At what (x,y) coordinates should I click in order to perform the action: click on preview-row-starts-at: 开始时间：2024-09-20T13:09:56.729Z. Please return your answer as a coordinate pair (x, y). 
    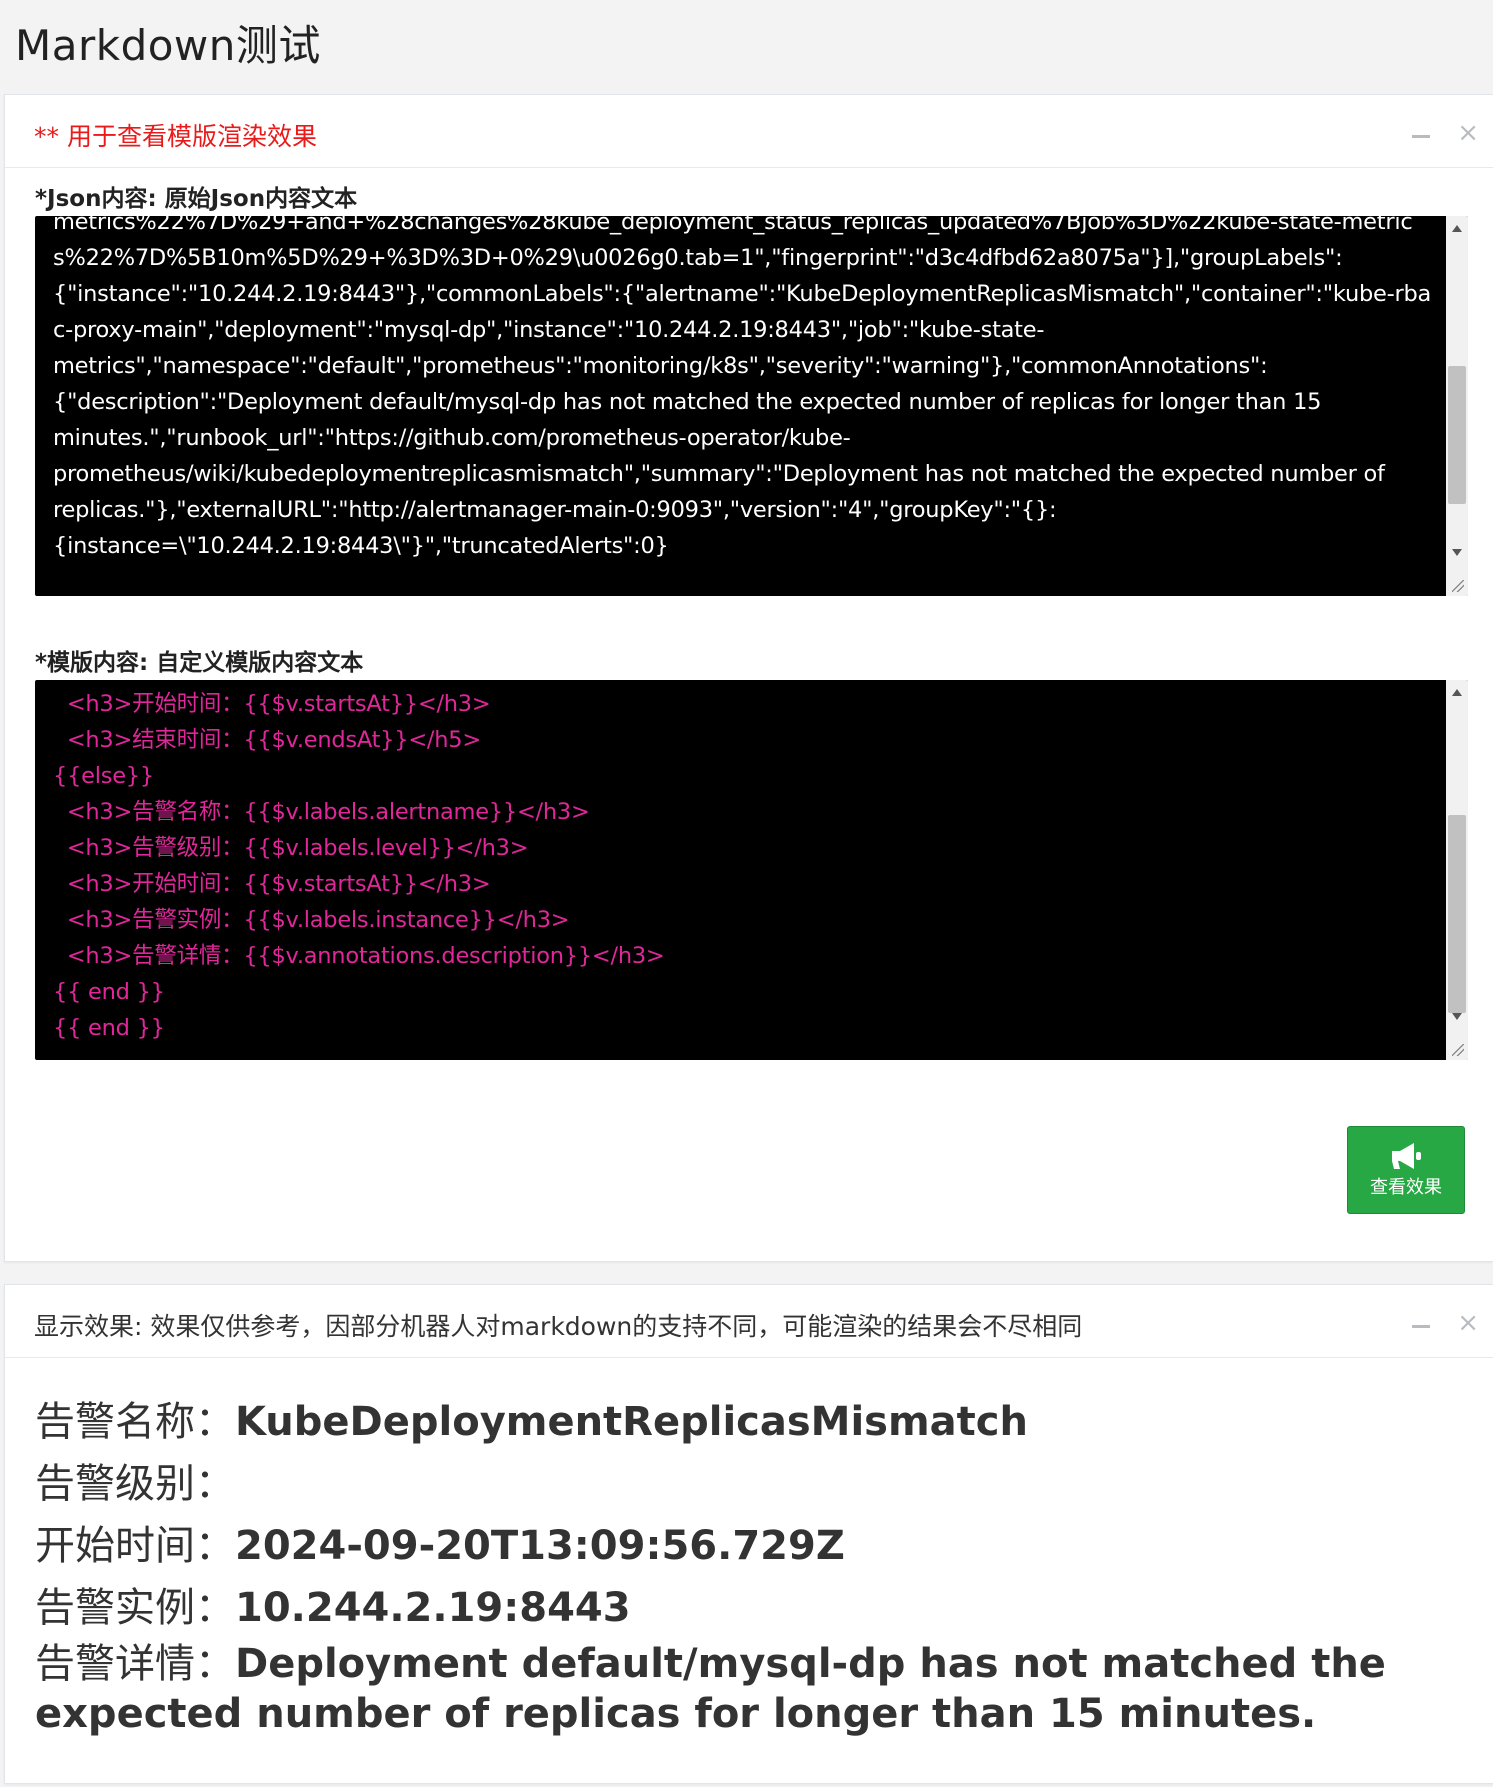
    Looking at the image, I should click on (744, 1546).